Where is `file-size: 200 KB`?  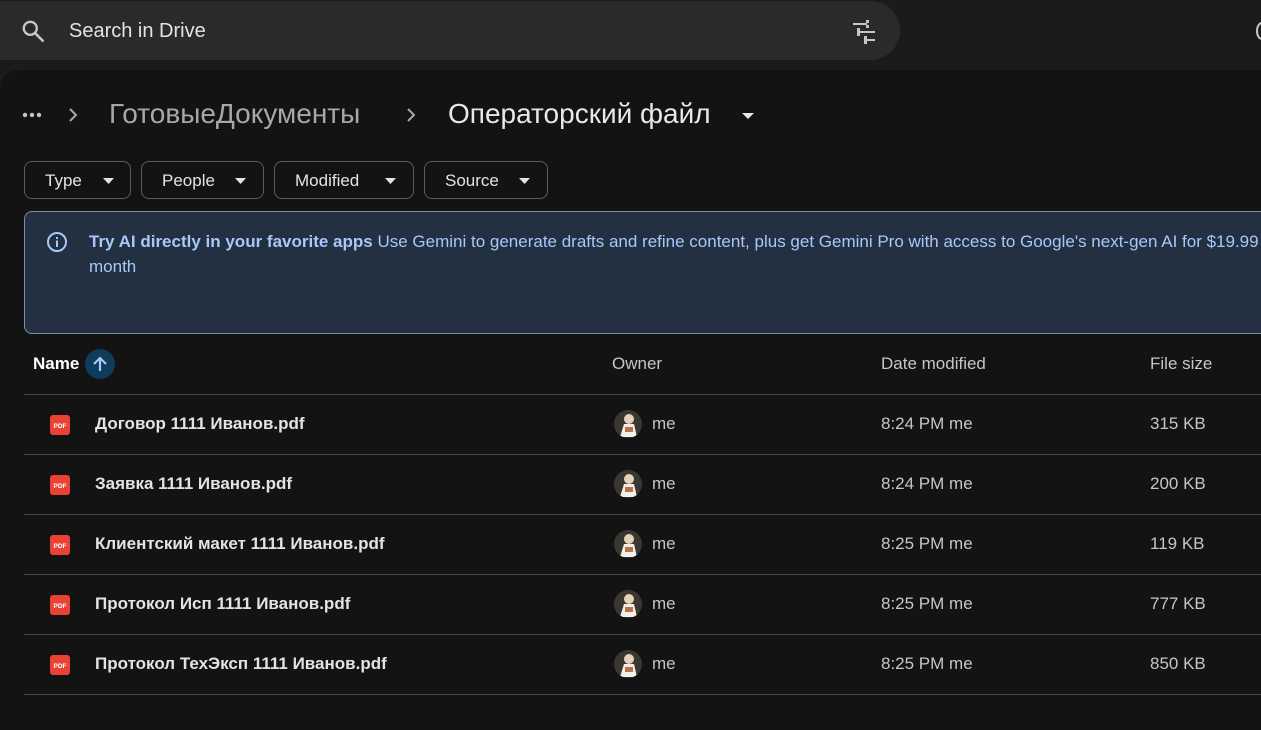
file-size: 200 KB is located at coordinates (1178, 483).